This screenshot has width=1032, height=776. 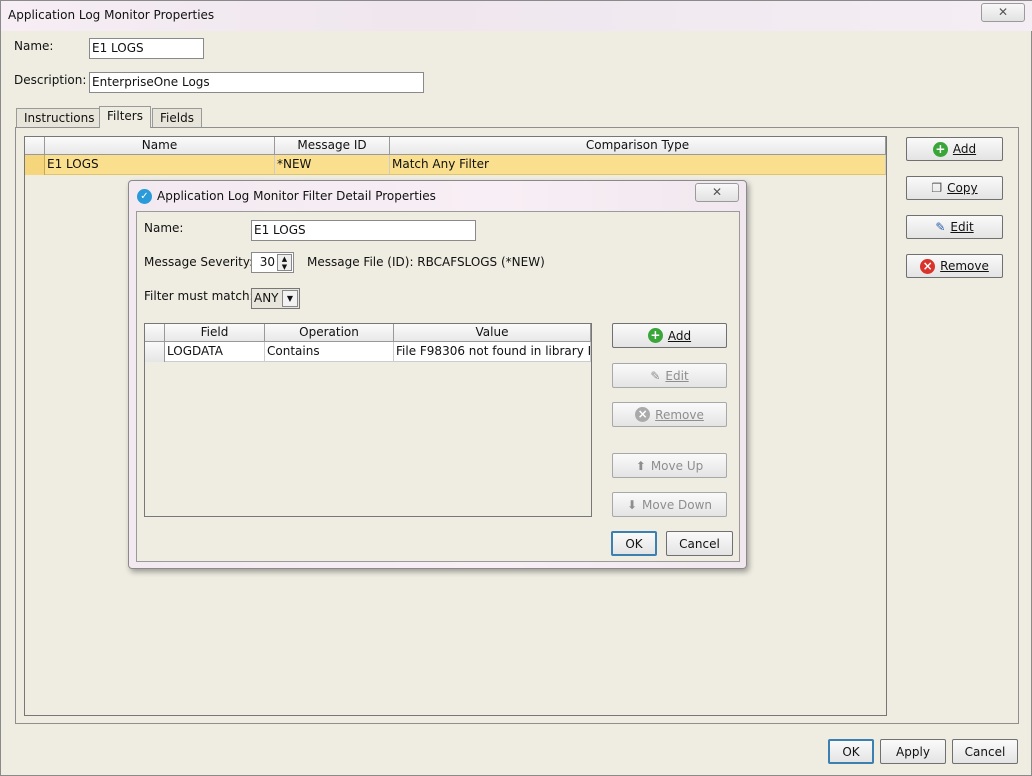 I want to click on column-header-name: Name, so click(x=160, y=146).